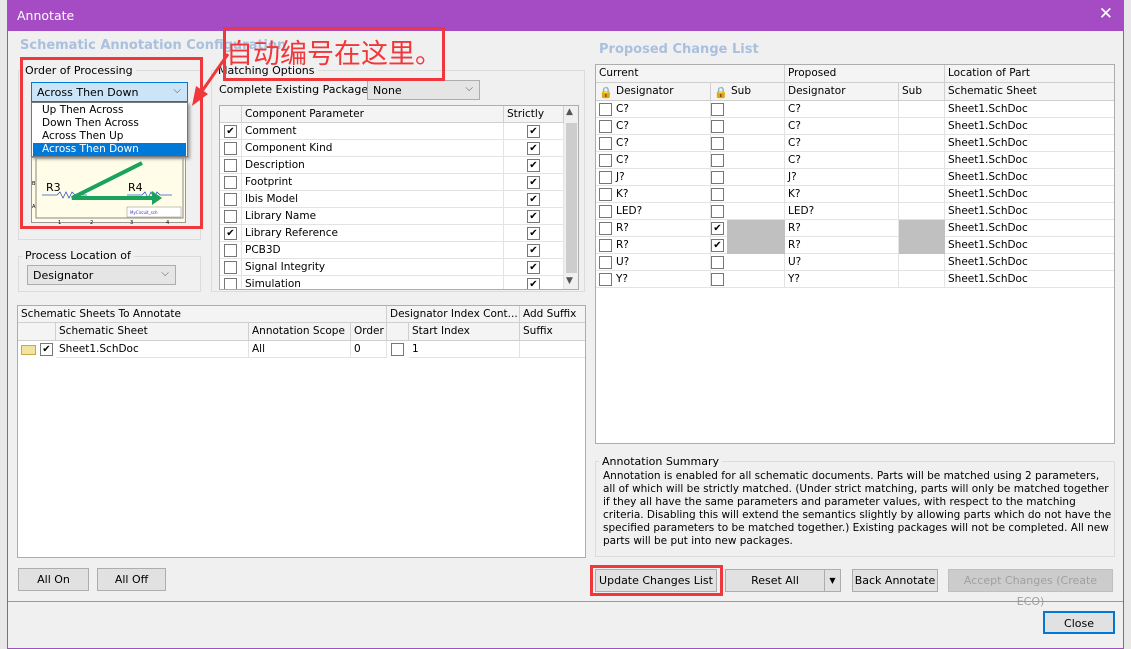 The height and width of the screenshot is (649, 1131). Describe the element at coordinates (569, 112) in the screenshot. I see `scroll-up-icon: ▲` at that location.